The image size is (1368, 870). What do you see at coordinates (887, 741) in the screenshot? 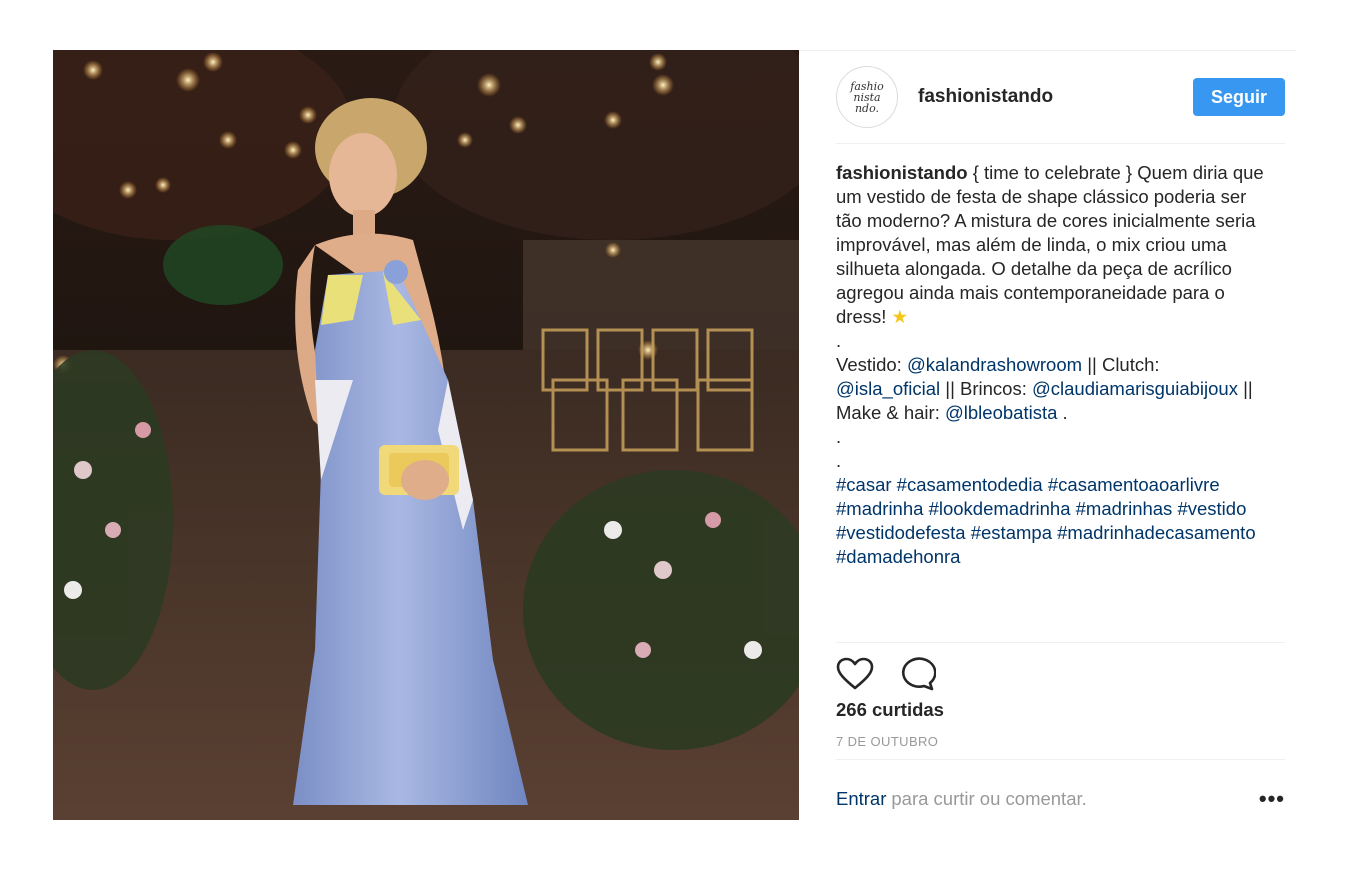
I see `post-date: 7 DE OUTUBRO` at bounding box center [887, 741].